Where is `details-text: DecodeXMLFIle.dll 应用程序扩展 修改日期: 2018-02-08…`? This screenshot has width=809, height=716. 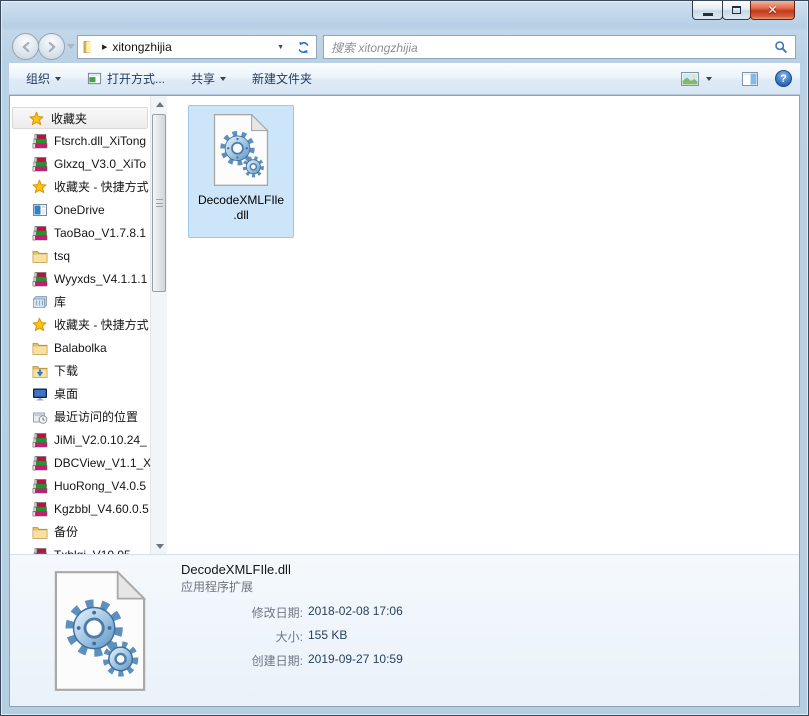
details-text: DecodeXMLFIle.dll 应用程序扩展 修改日期: 2018-02-08… is located at coordinates (485, 615).